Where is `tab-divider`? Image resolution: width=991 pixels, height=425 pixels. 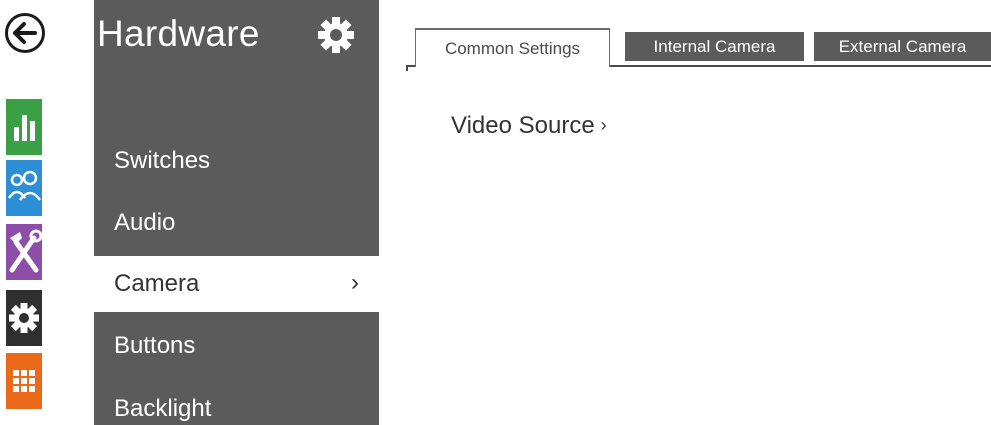
tab-divider is located at coordinates (407, 68).